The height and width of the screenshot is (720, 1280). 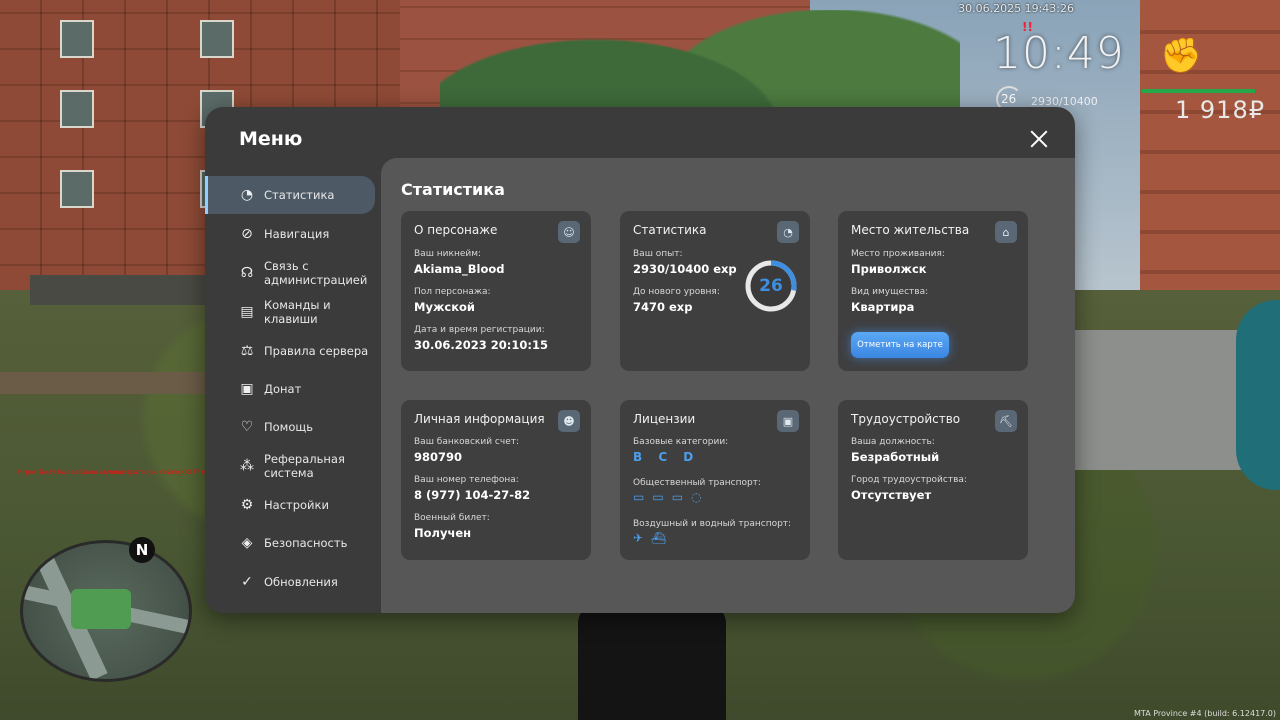 I want to click on property-value: Квартира, so click(x=883, y=307).